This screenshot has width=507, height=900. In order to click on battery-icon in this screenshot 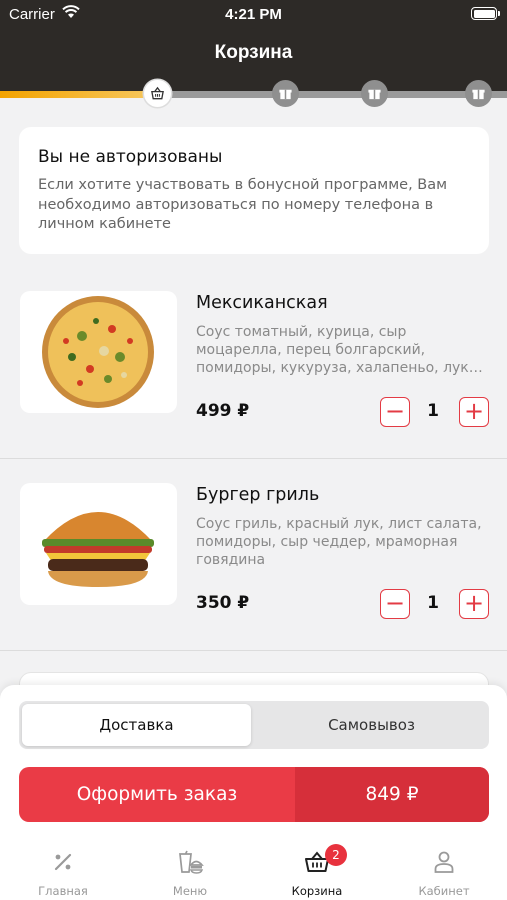, I will do `click(485, 13)`.